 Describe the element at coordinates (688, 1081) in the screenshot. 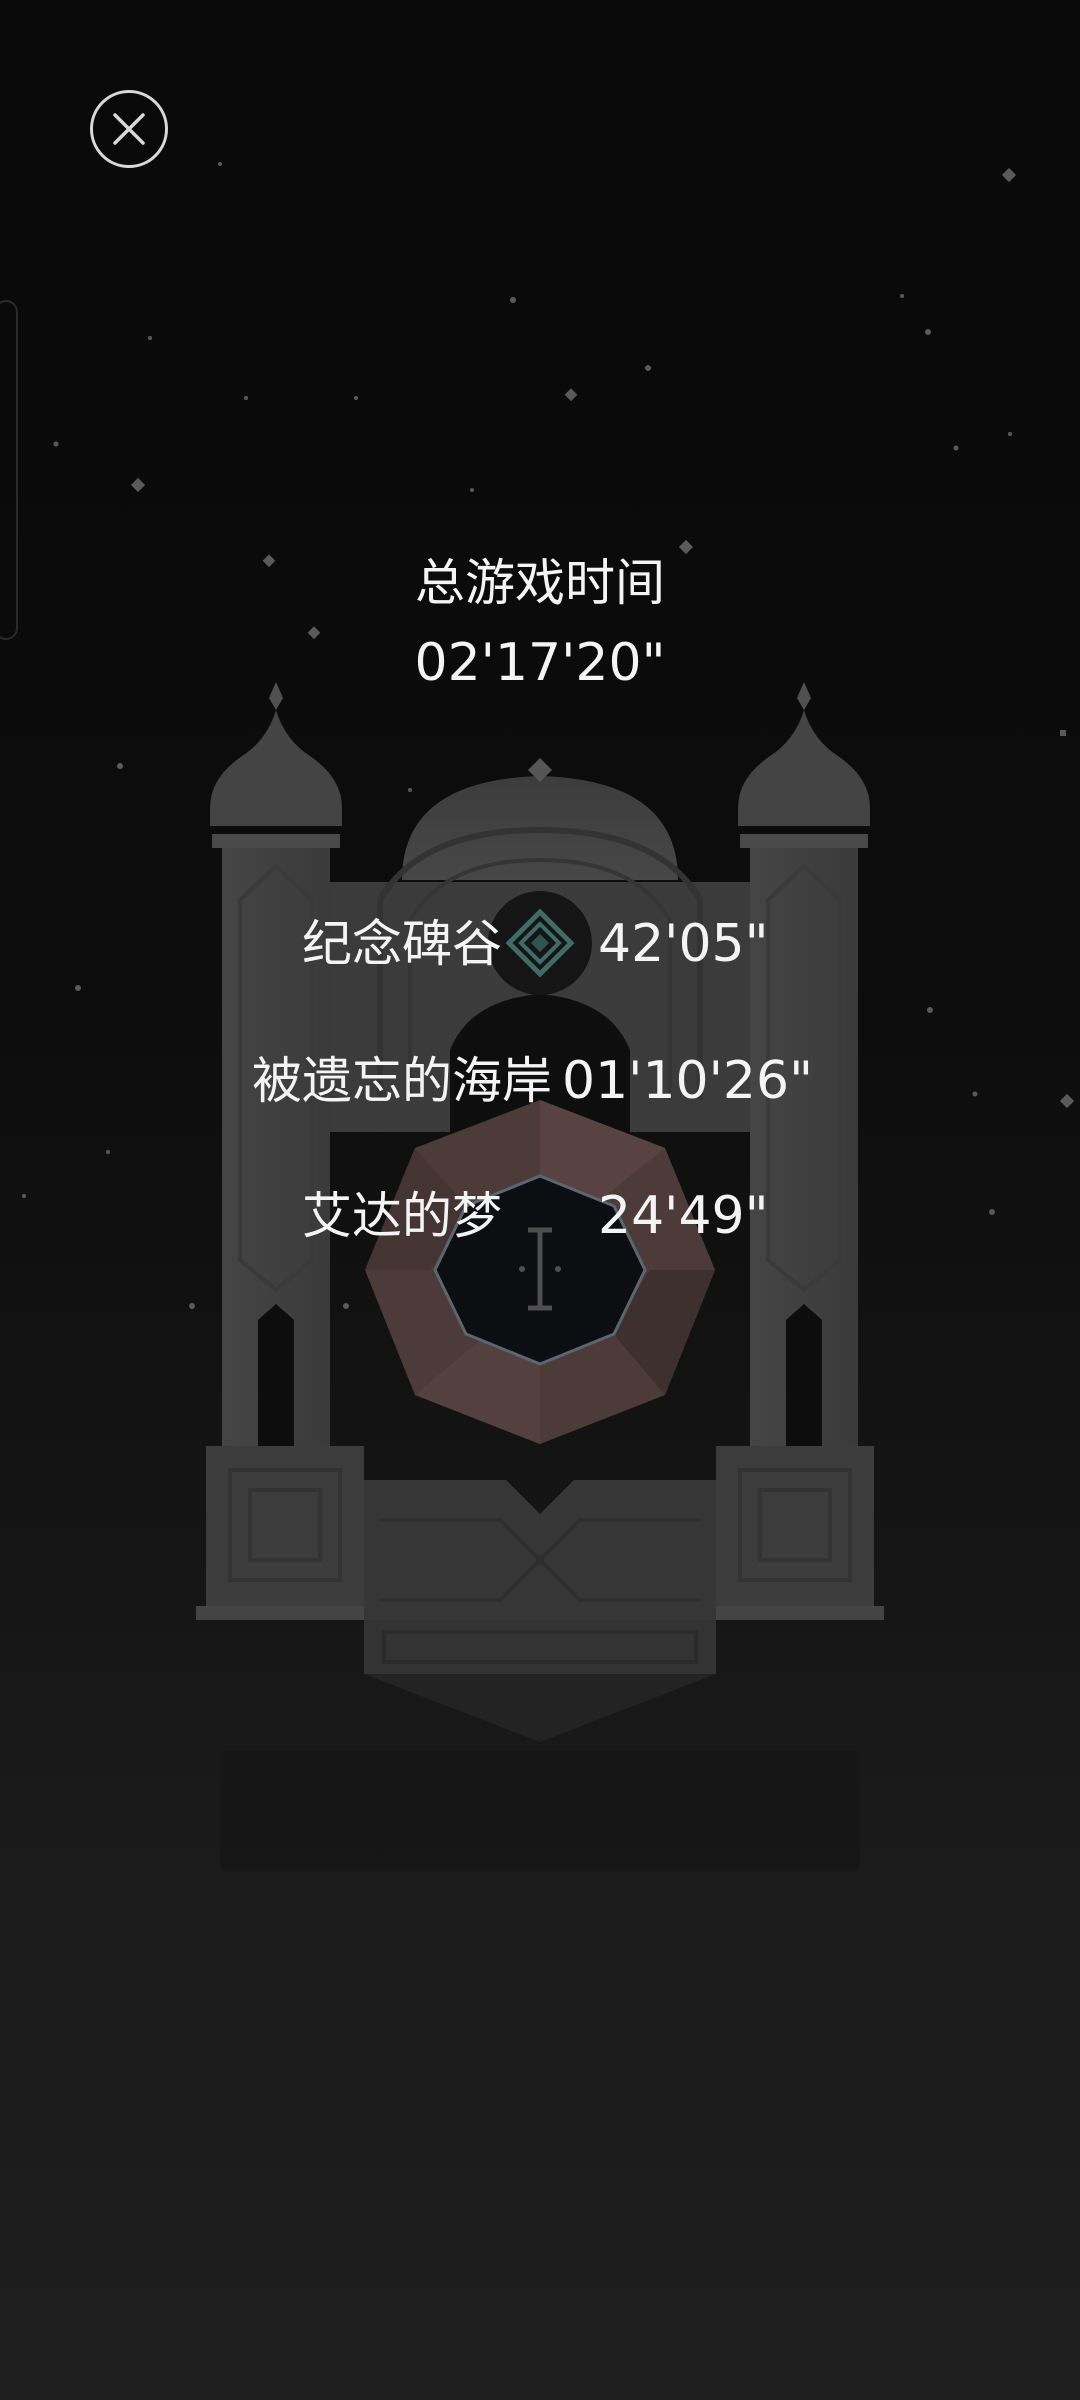

I see `chapter-time: 01'10'26"` at that location.